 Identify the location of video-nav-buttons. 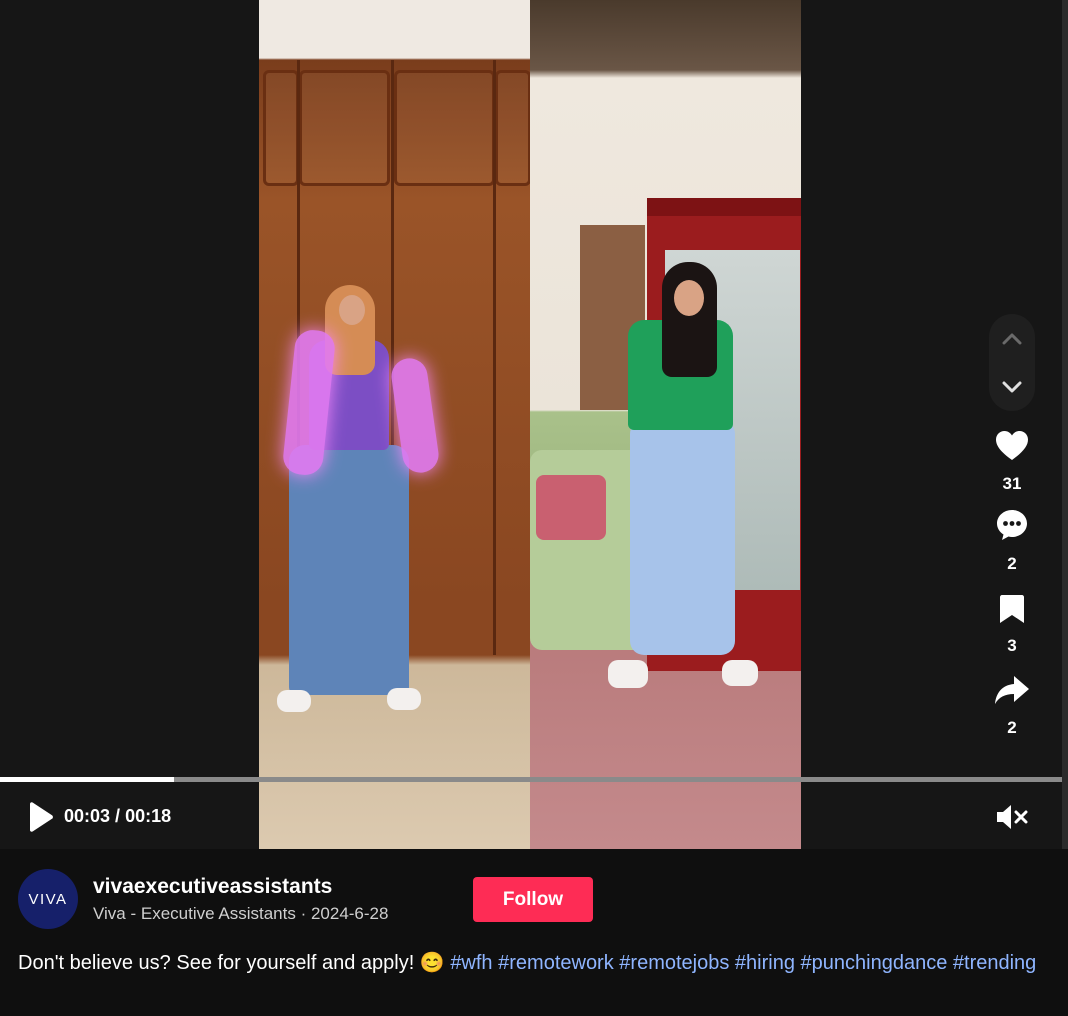
(1012, 362).